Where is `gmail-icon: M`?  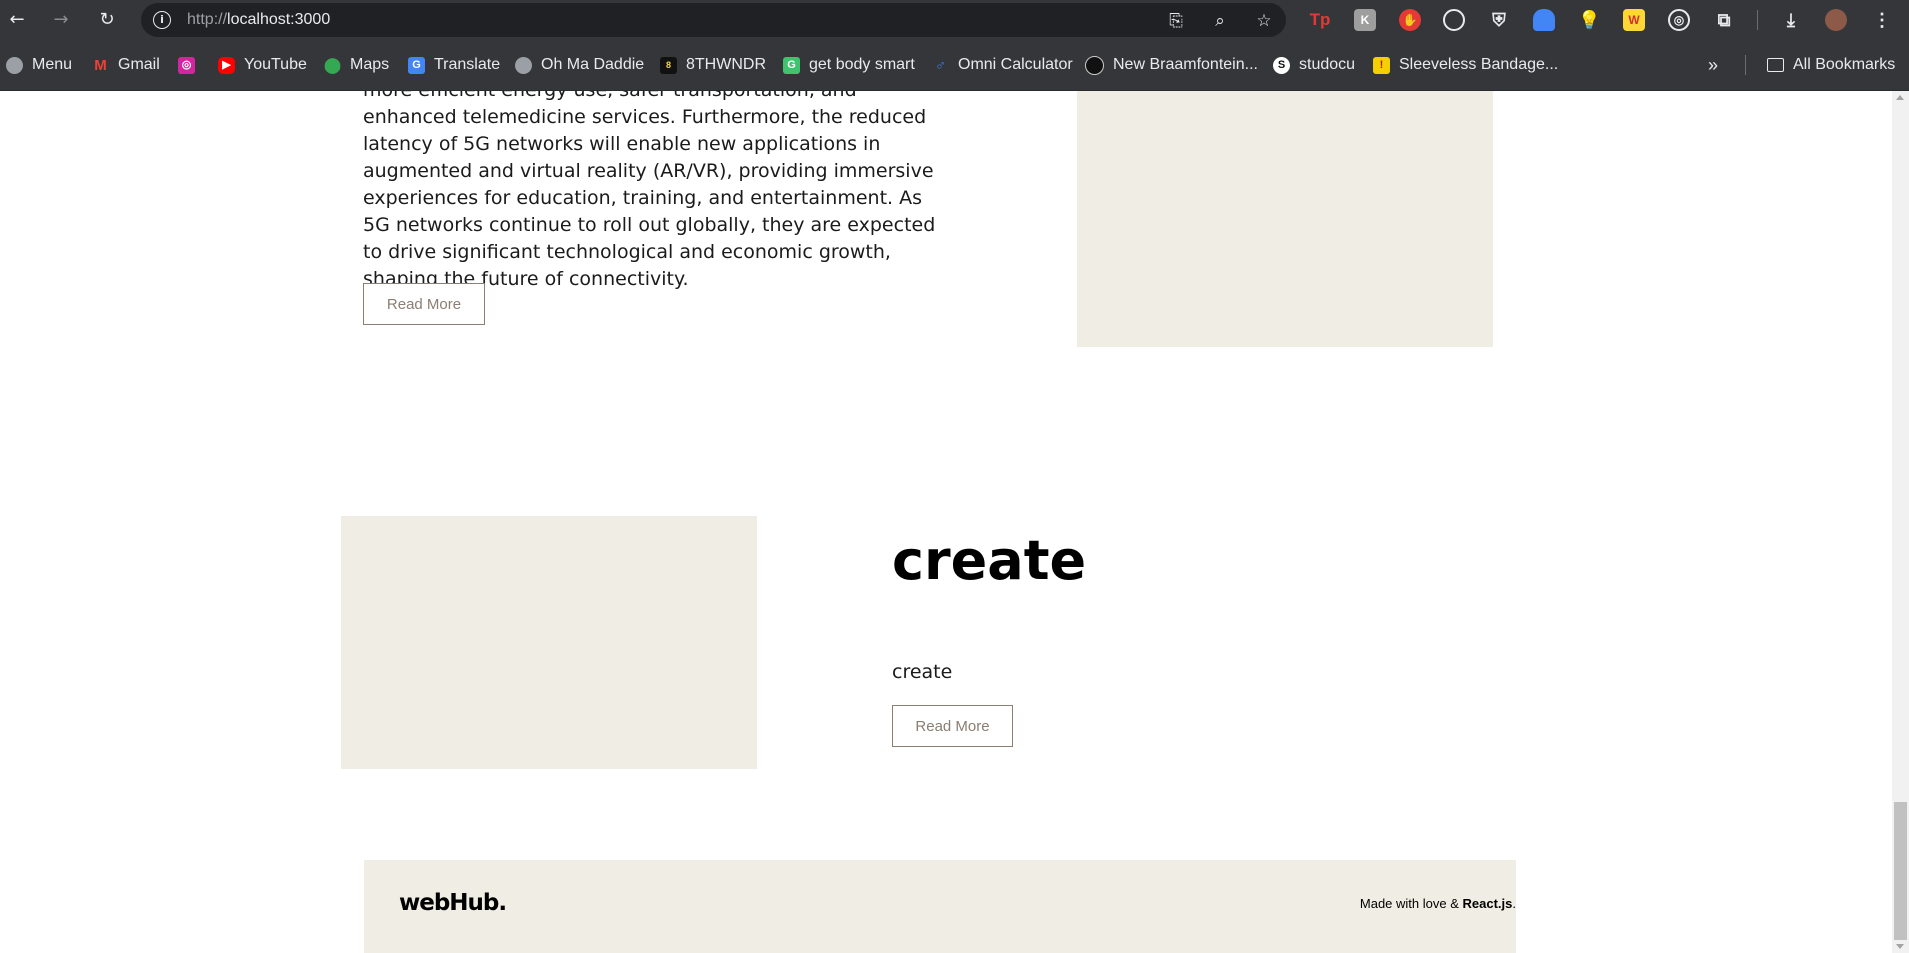 gmail-icon: M is located at coordinates (100, 65).